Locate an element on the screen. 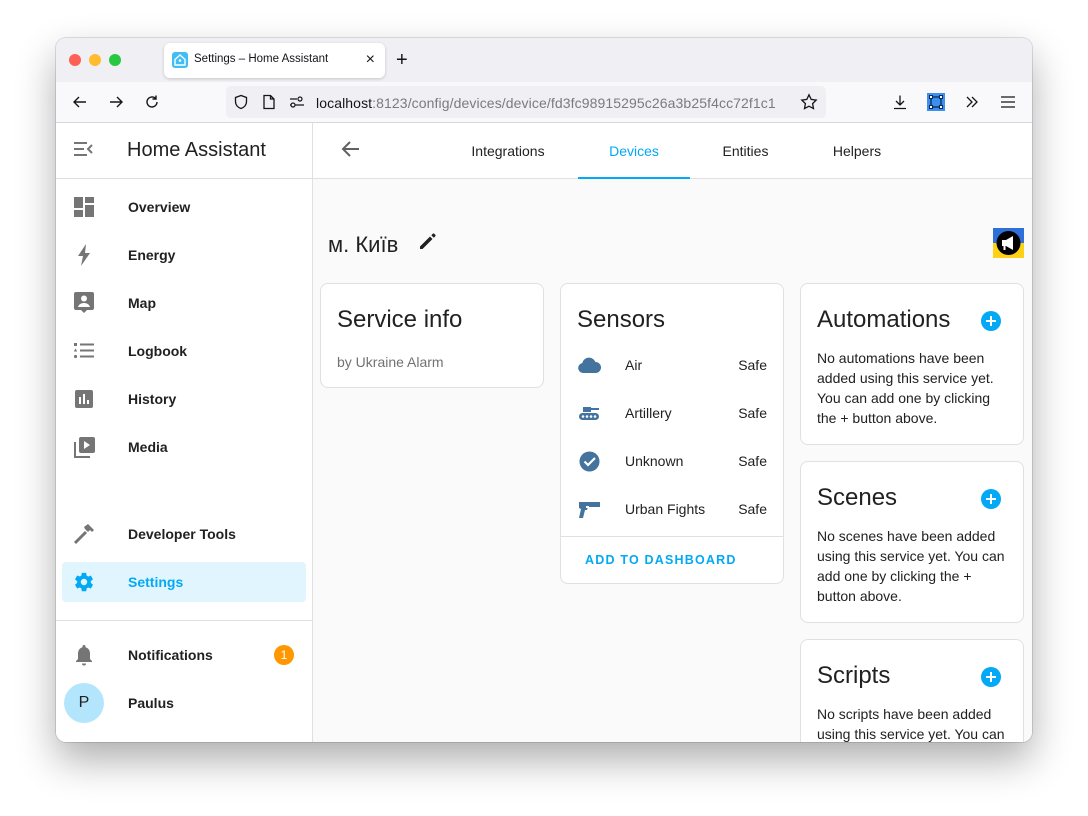  sidebar-item-map: Map is located at coordinates (184, 303).